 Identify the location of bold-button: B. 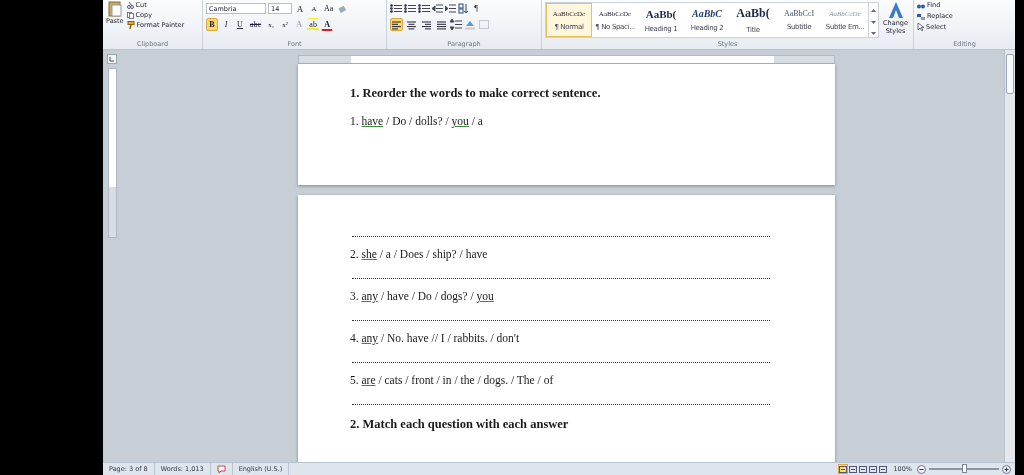
(212, 24).